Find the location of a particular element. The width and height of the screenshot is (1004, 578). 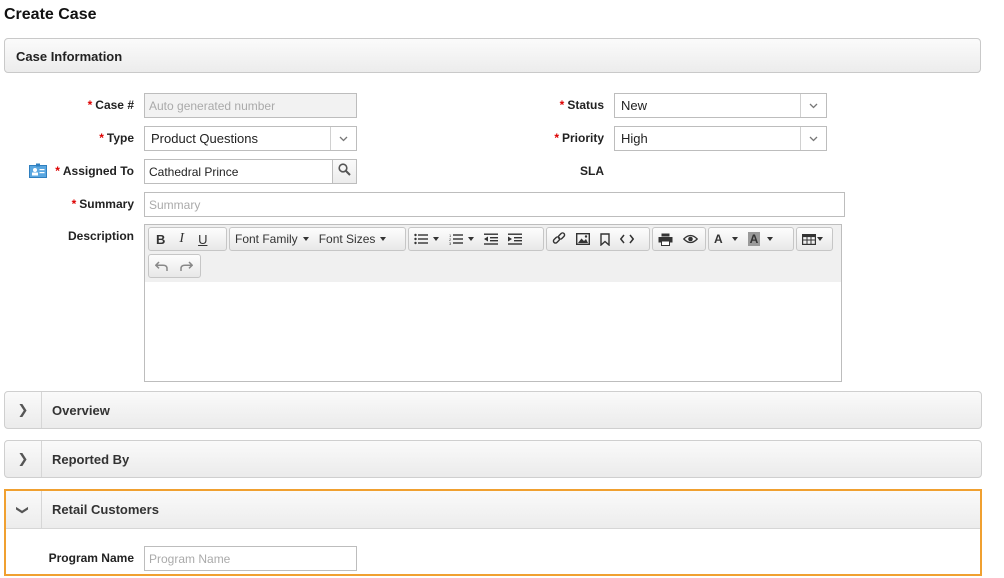

status-label: * Status is located at coordinates (581, 105).